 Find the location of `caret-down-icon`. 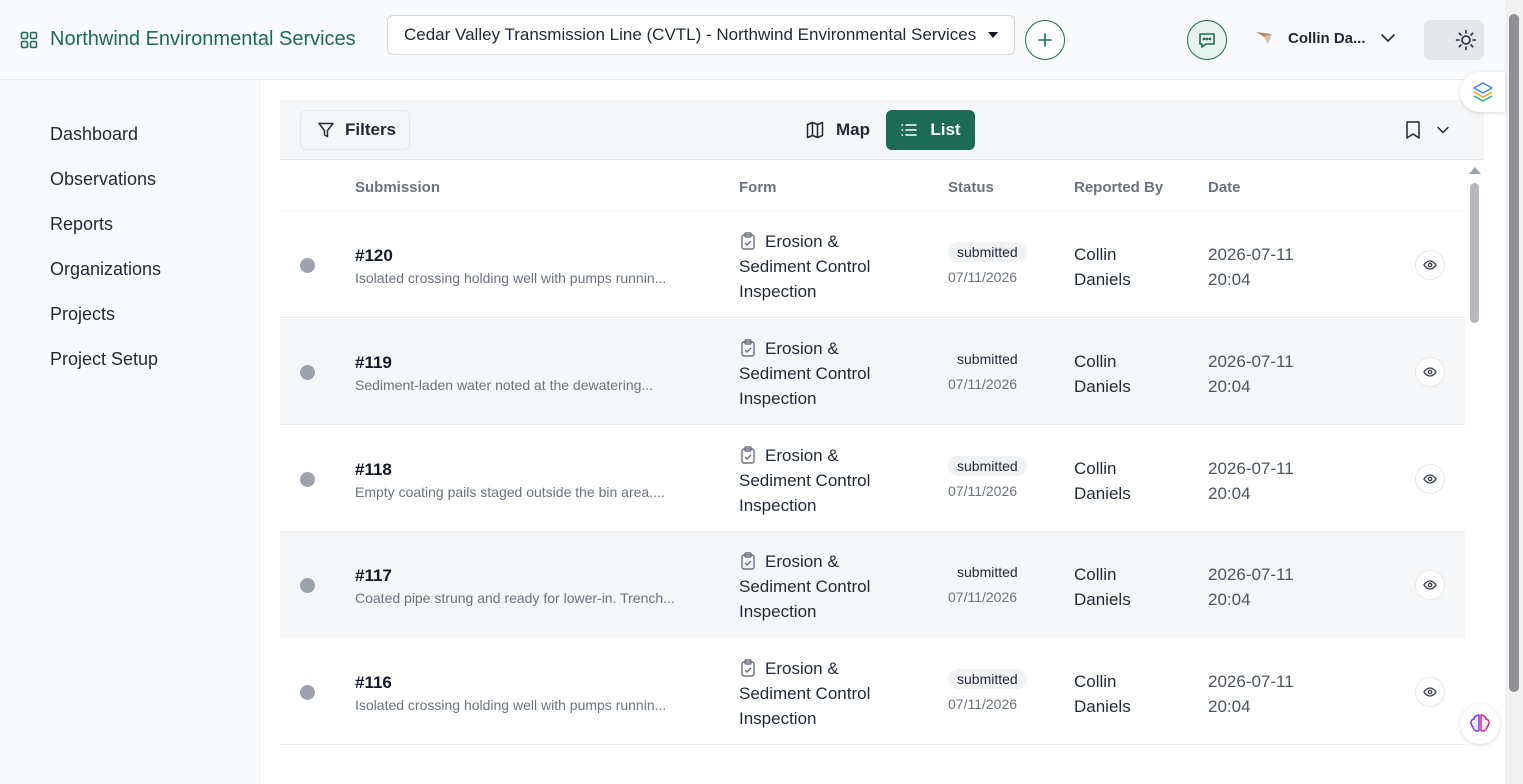

caret-down-icon is located at coordinates (993, 35).